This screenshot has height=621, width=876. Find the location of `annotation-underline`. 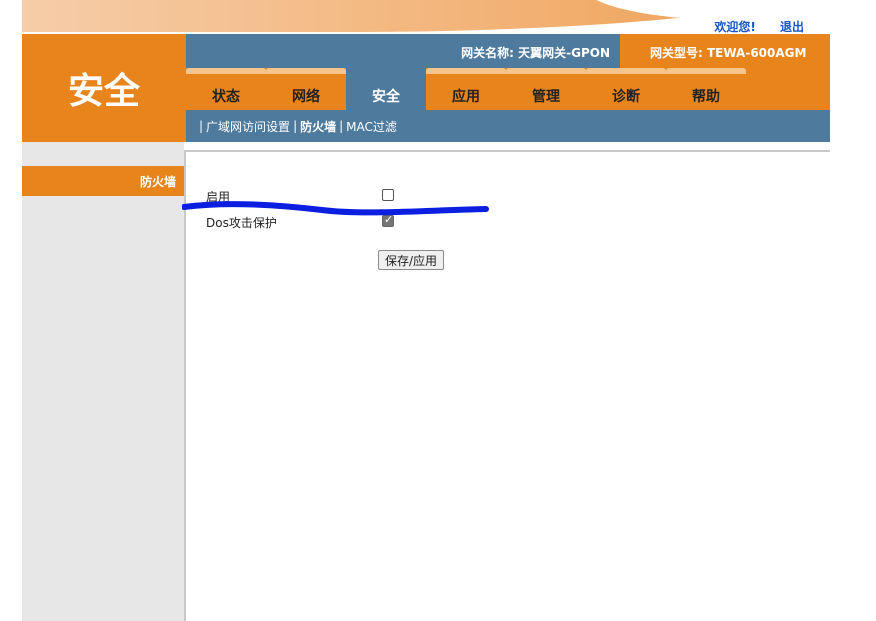

annotation-underline is located at coordinates (335, 208).